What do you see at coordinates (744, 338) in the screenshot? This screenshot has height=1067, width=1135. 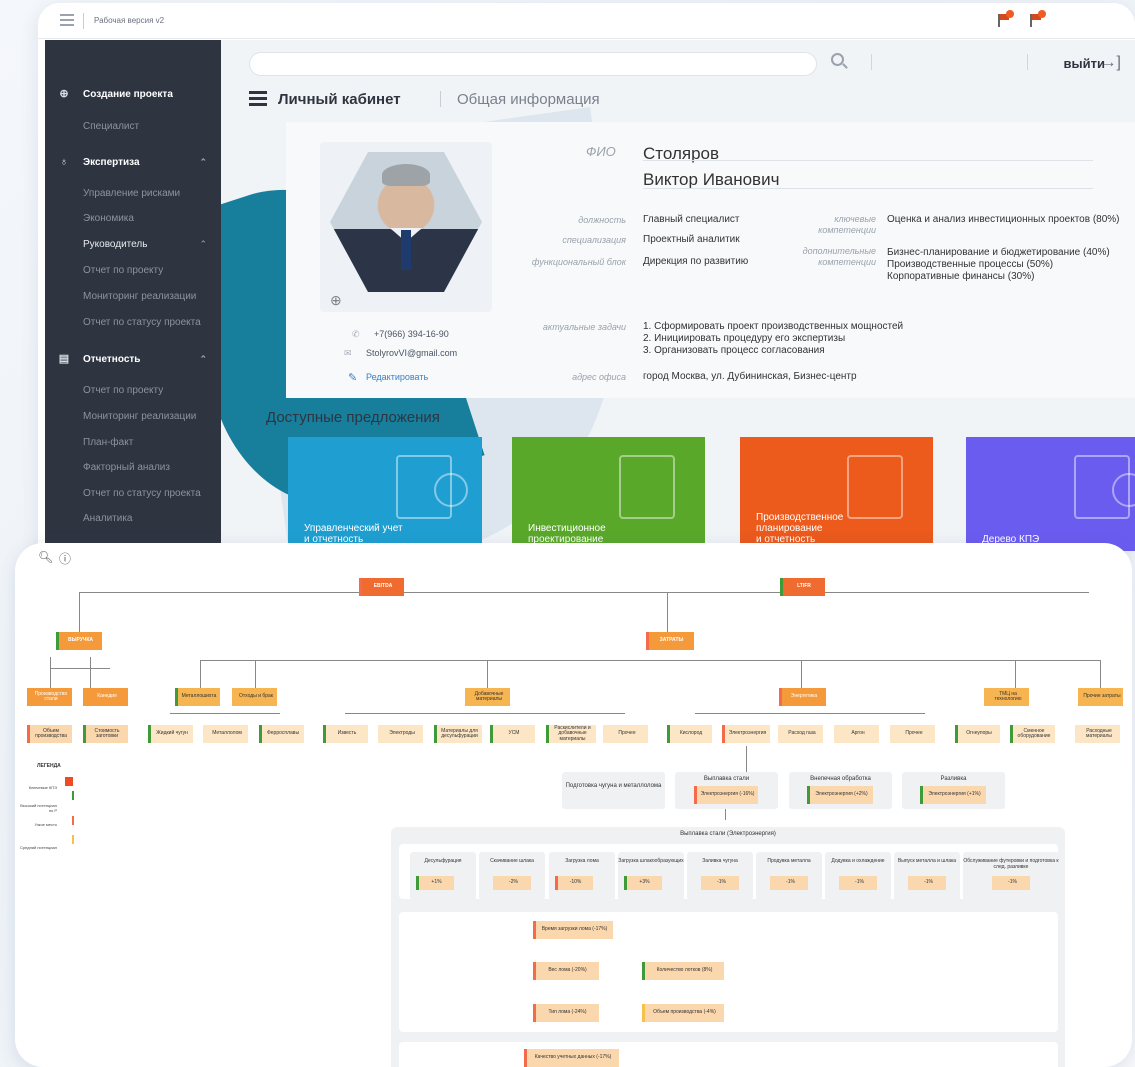 I see `task-2: 2. Инициировать процедуру его экспертизы` at bounding box center [744, 338].